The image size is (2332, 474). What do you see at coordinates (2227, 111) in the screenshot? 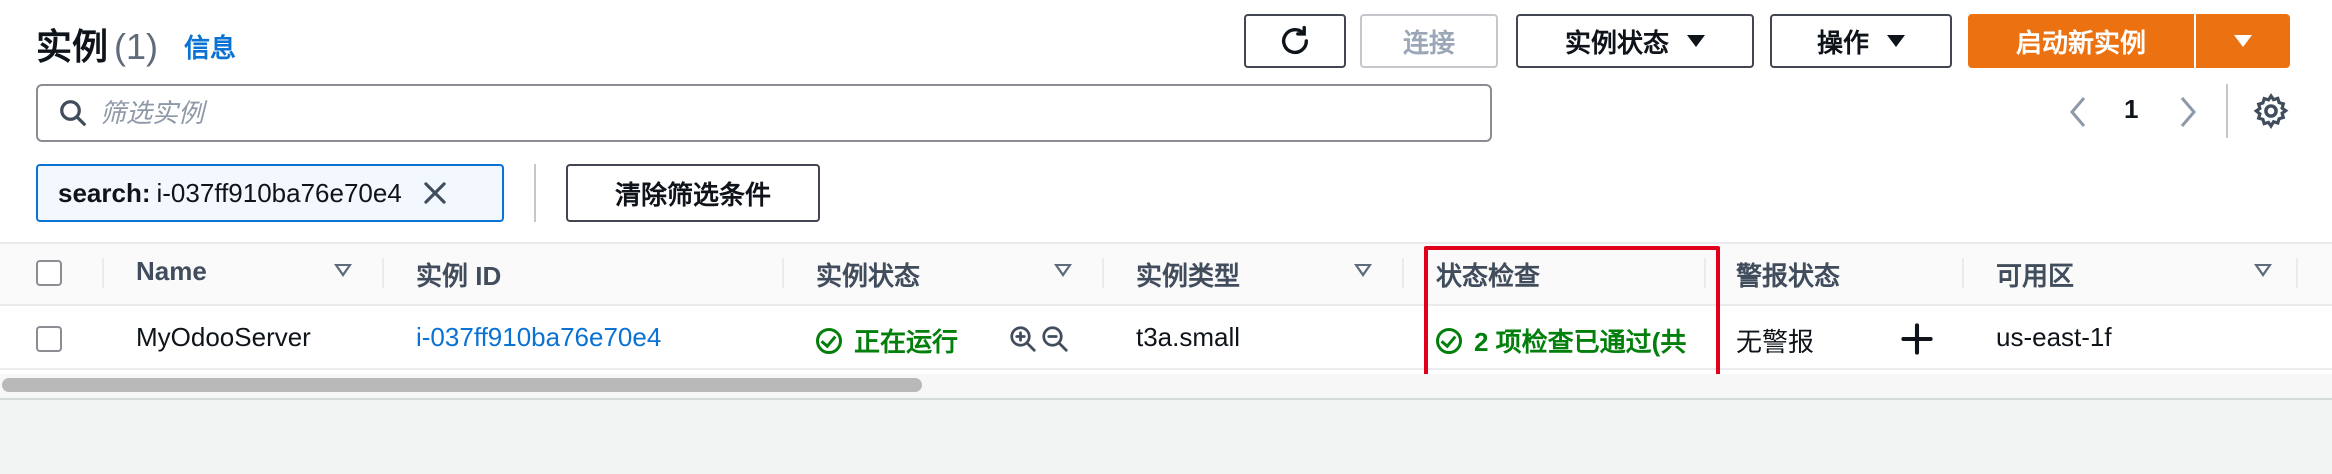
I see `pager-divider` at bounding box center [2227, 111].